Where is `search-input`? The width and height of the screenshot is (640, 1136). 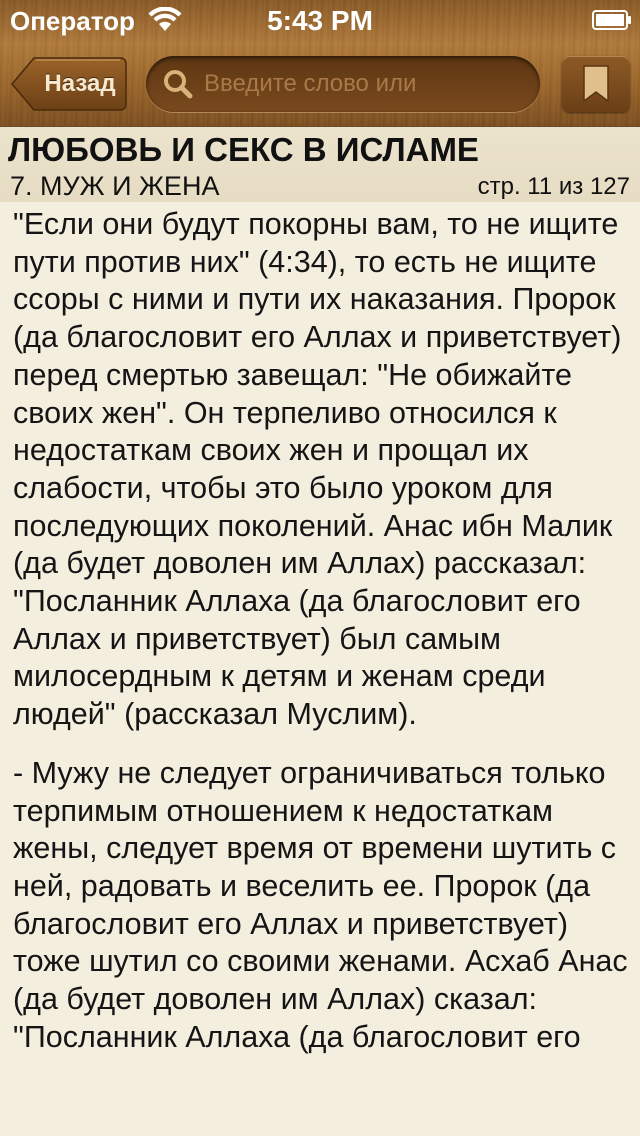
search-input is located at coordinates (364, 84).